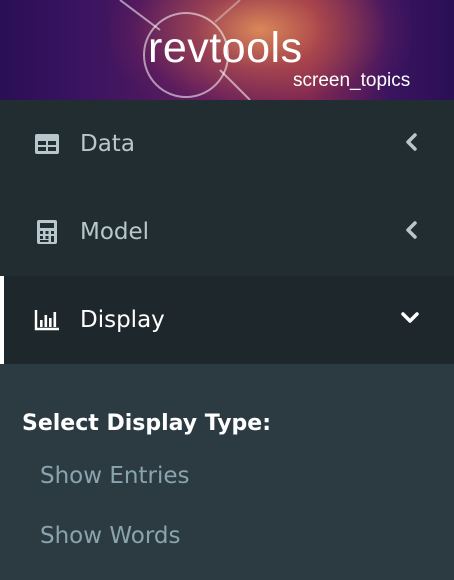 The height and width of the screenshot is (580, 454). I want to click on bar-chart-icon, so click(46, 320).